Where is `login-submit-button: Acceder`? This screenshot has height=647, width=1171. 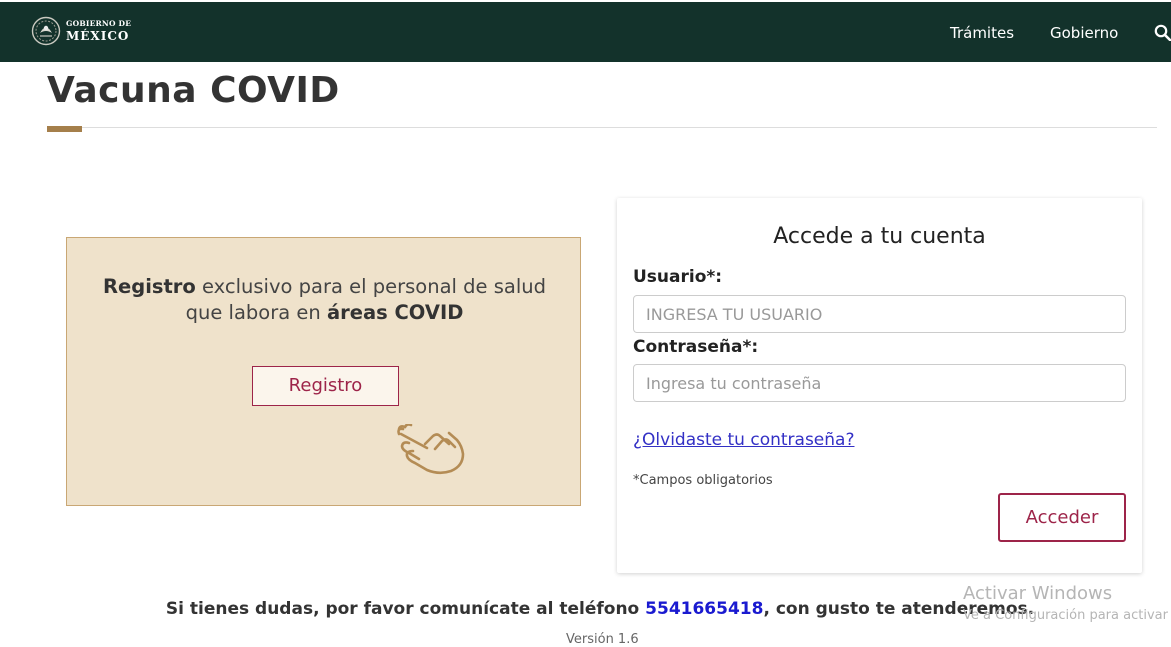 login-submit-button: Acceder is located at coordinates (1062, 517).